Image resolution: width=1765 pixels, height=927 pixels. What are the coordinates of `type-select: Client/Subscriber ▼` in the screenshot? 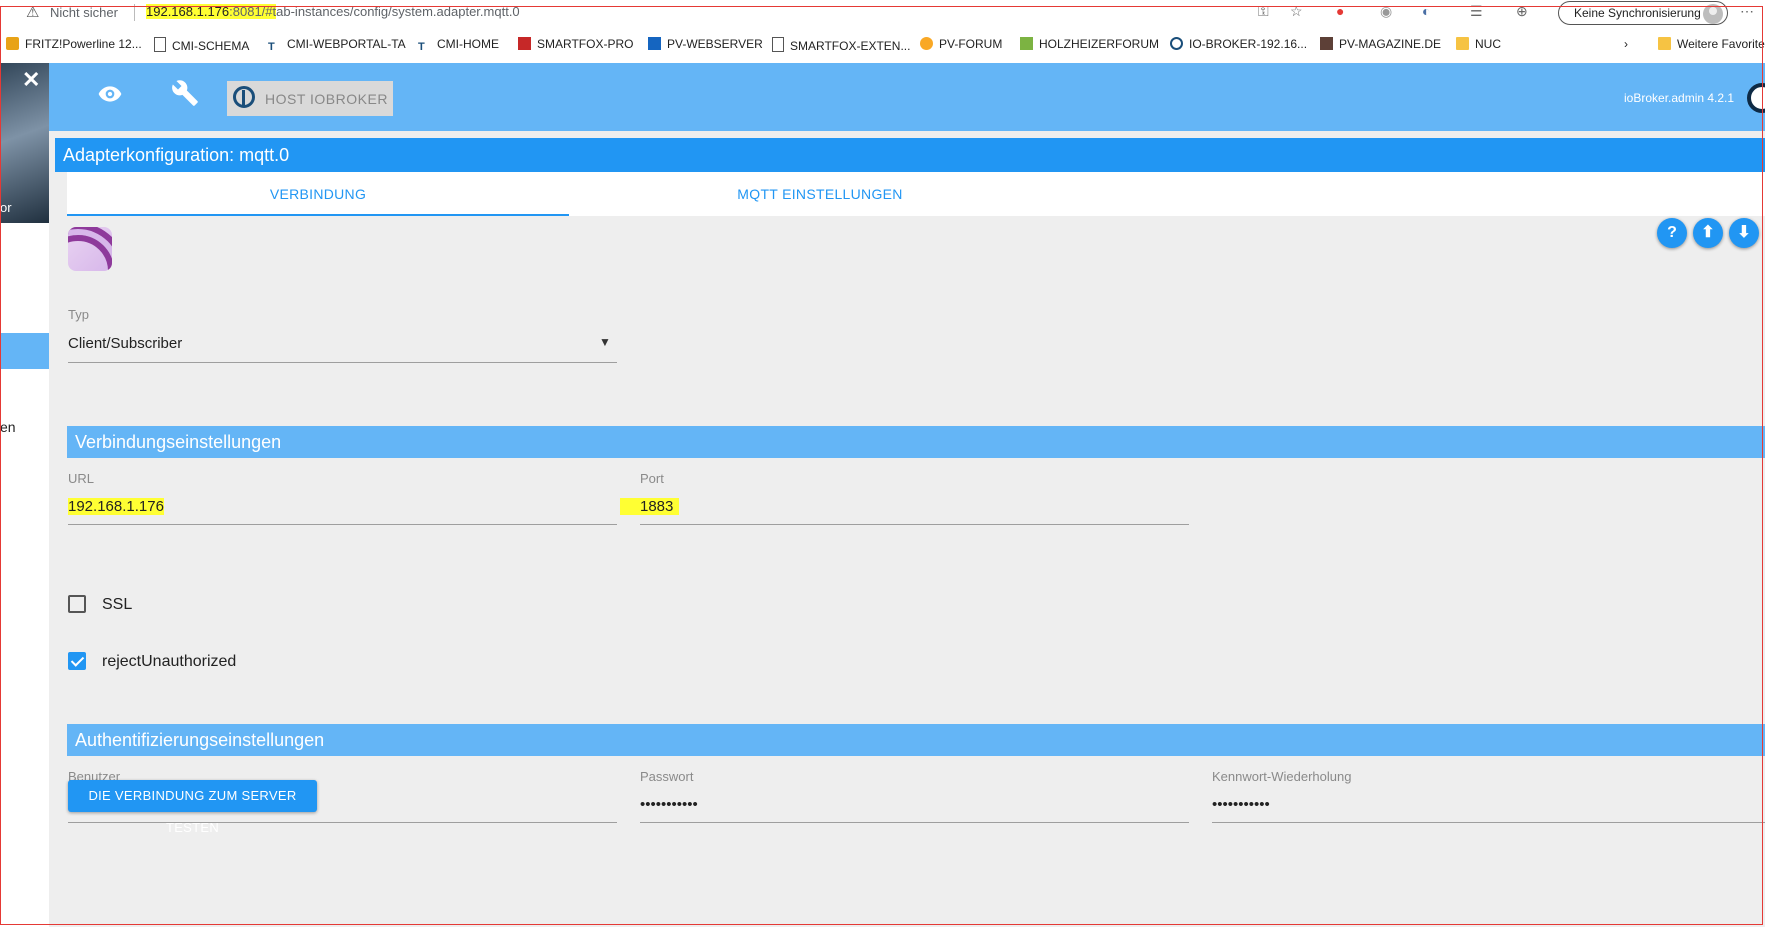 It's located at (342, 344).